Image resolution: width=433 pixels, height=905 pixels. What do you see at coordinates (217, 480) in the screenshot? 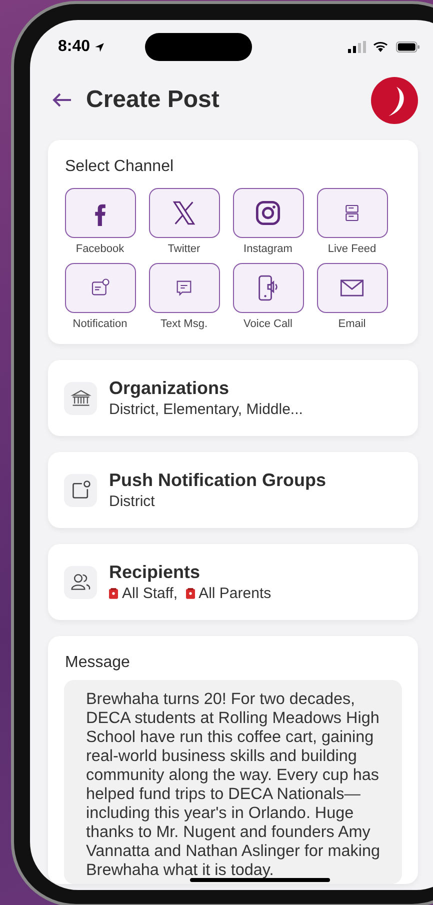
I see `setting-title: Push Notification Groups` at bounding box center [217, 480].